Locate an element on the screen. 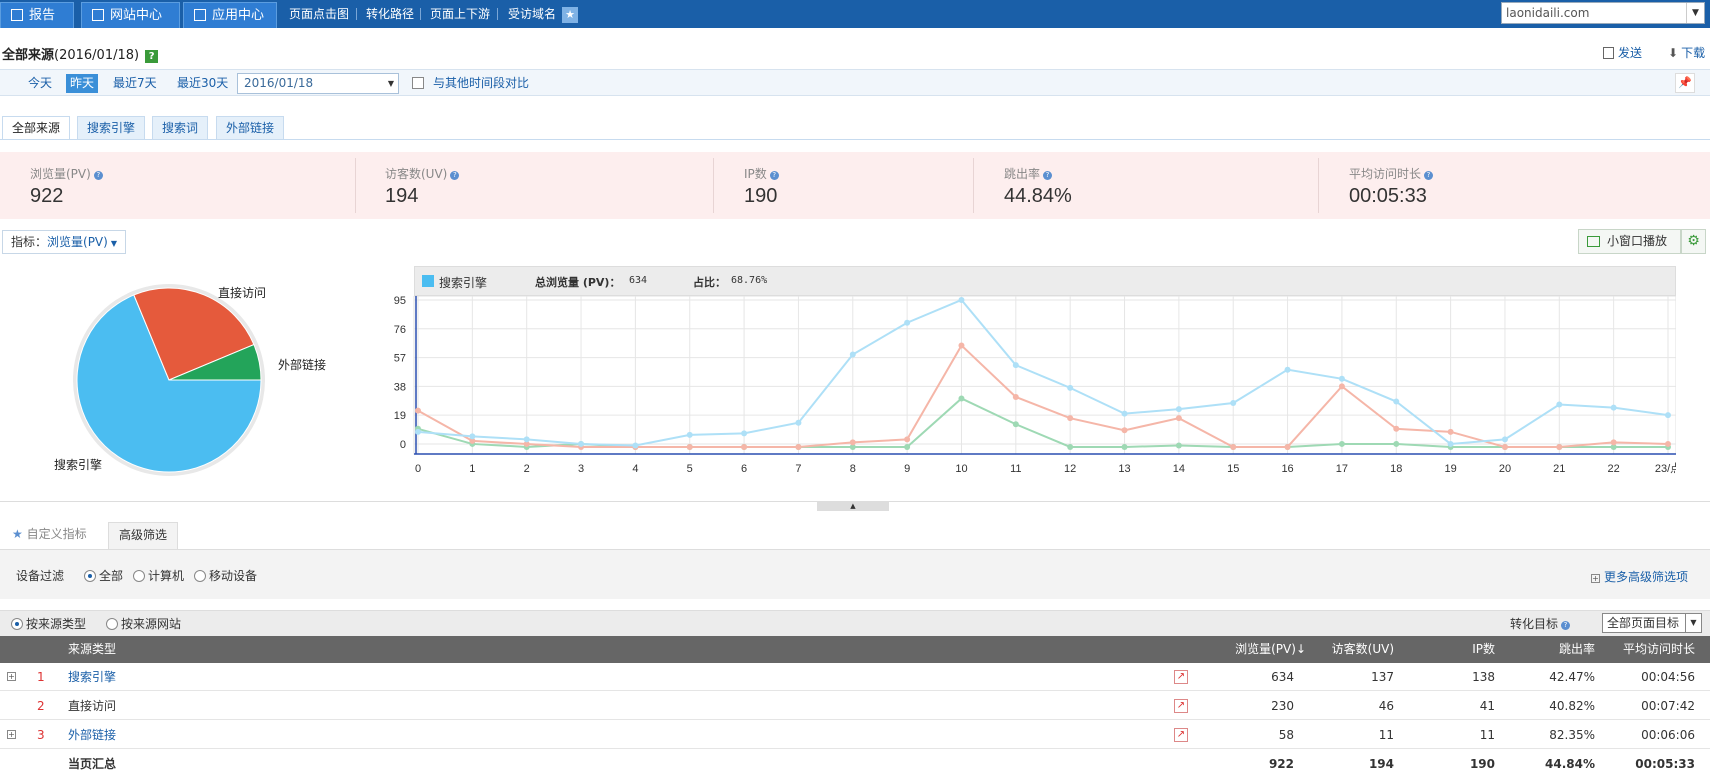 The width and height of the screenshot is (1710, 779). domain-select: laonidaili.com ▼ is located at coordinates (1603, 13).